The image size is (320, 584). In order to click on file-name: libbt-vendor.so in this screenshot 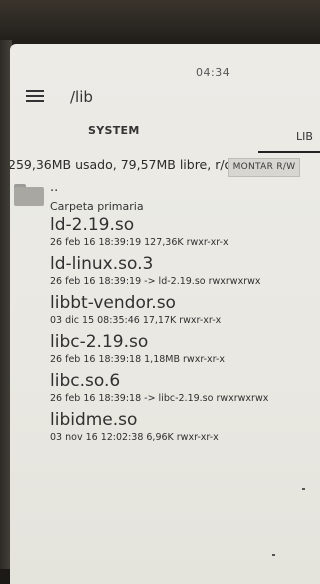, I will do `click(113, 303)`.